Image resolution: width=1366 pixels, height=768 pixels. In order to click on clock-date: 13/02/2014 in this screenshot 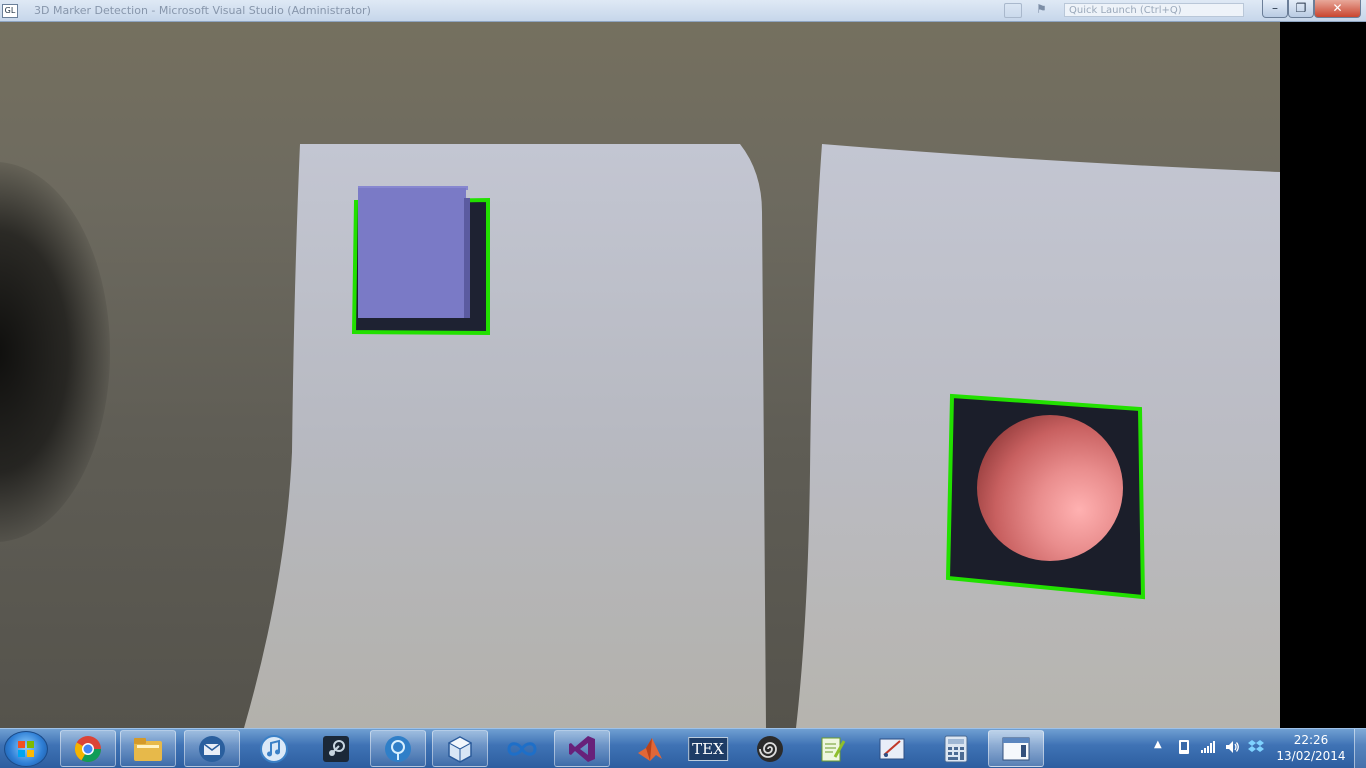, I will do `click(1311, 756)`.